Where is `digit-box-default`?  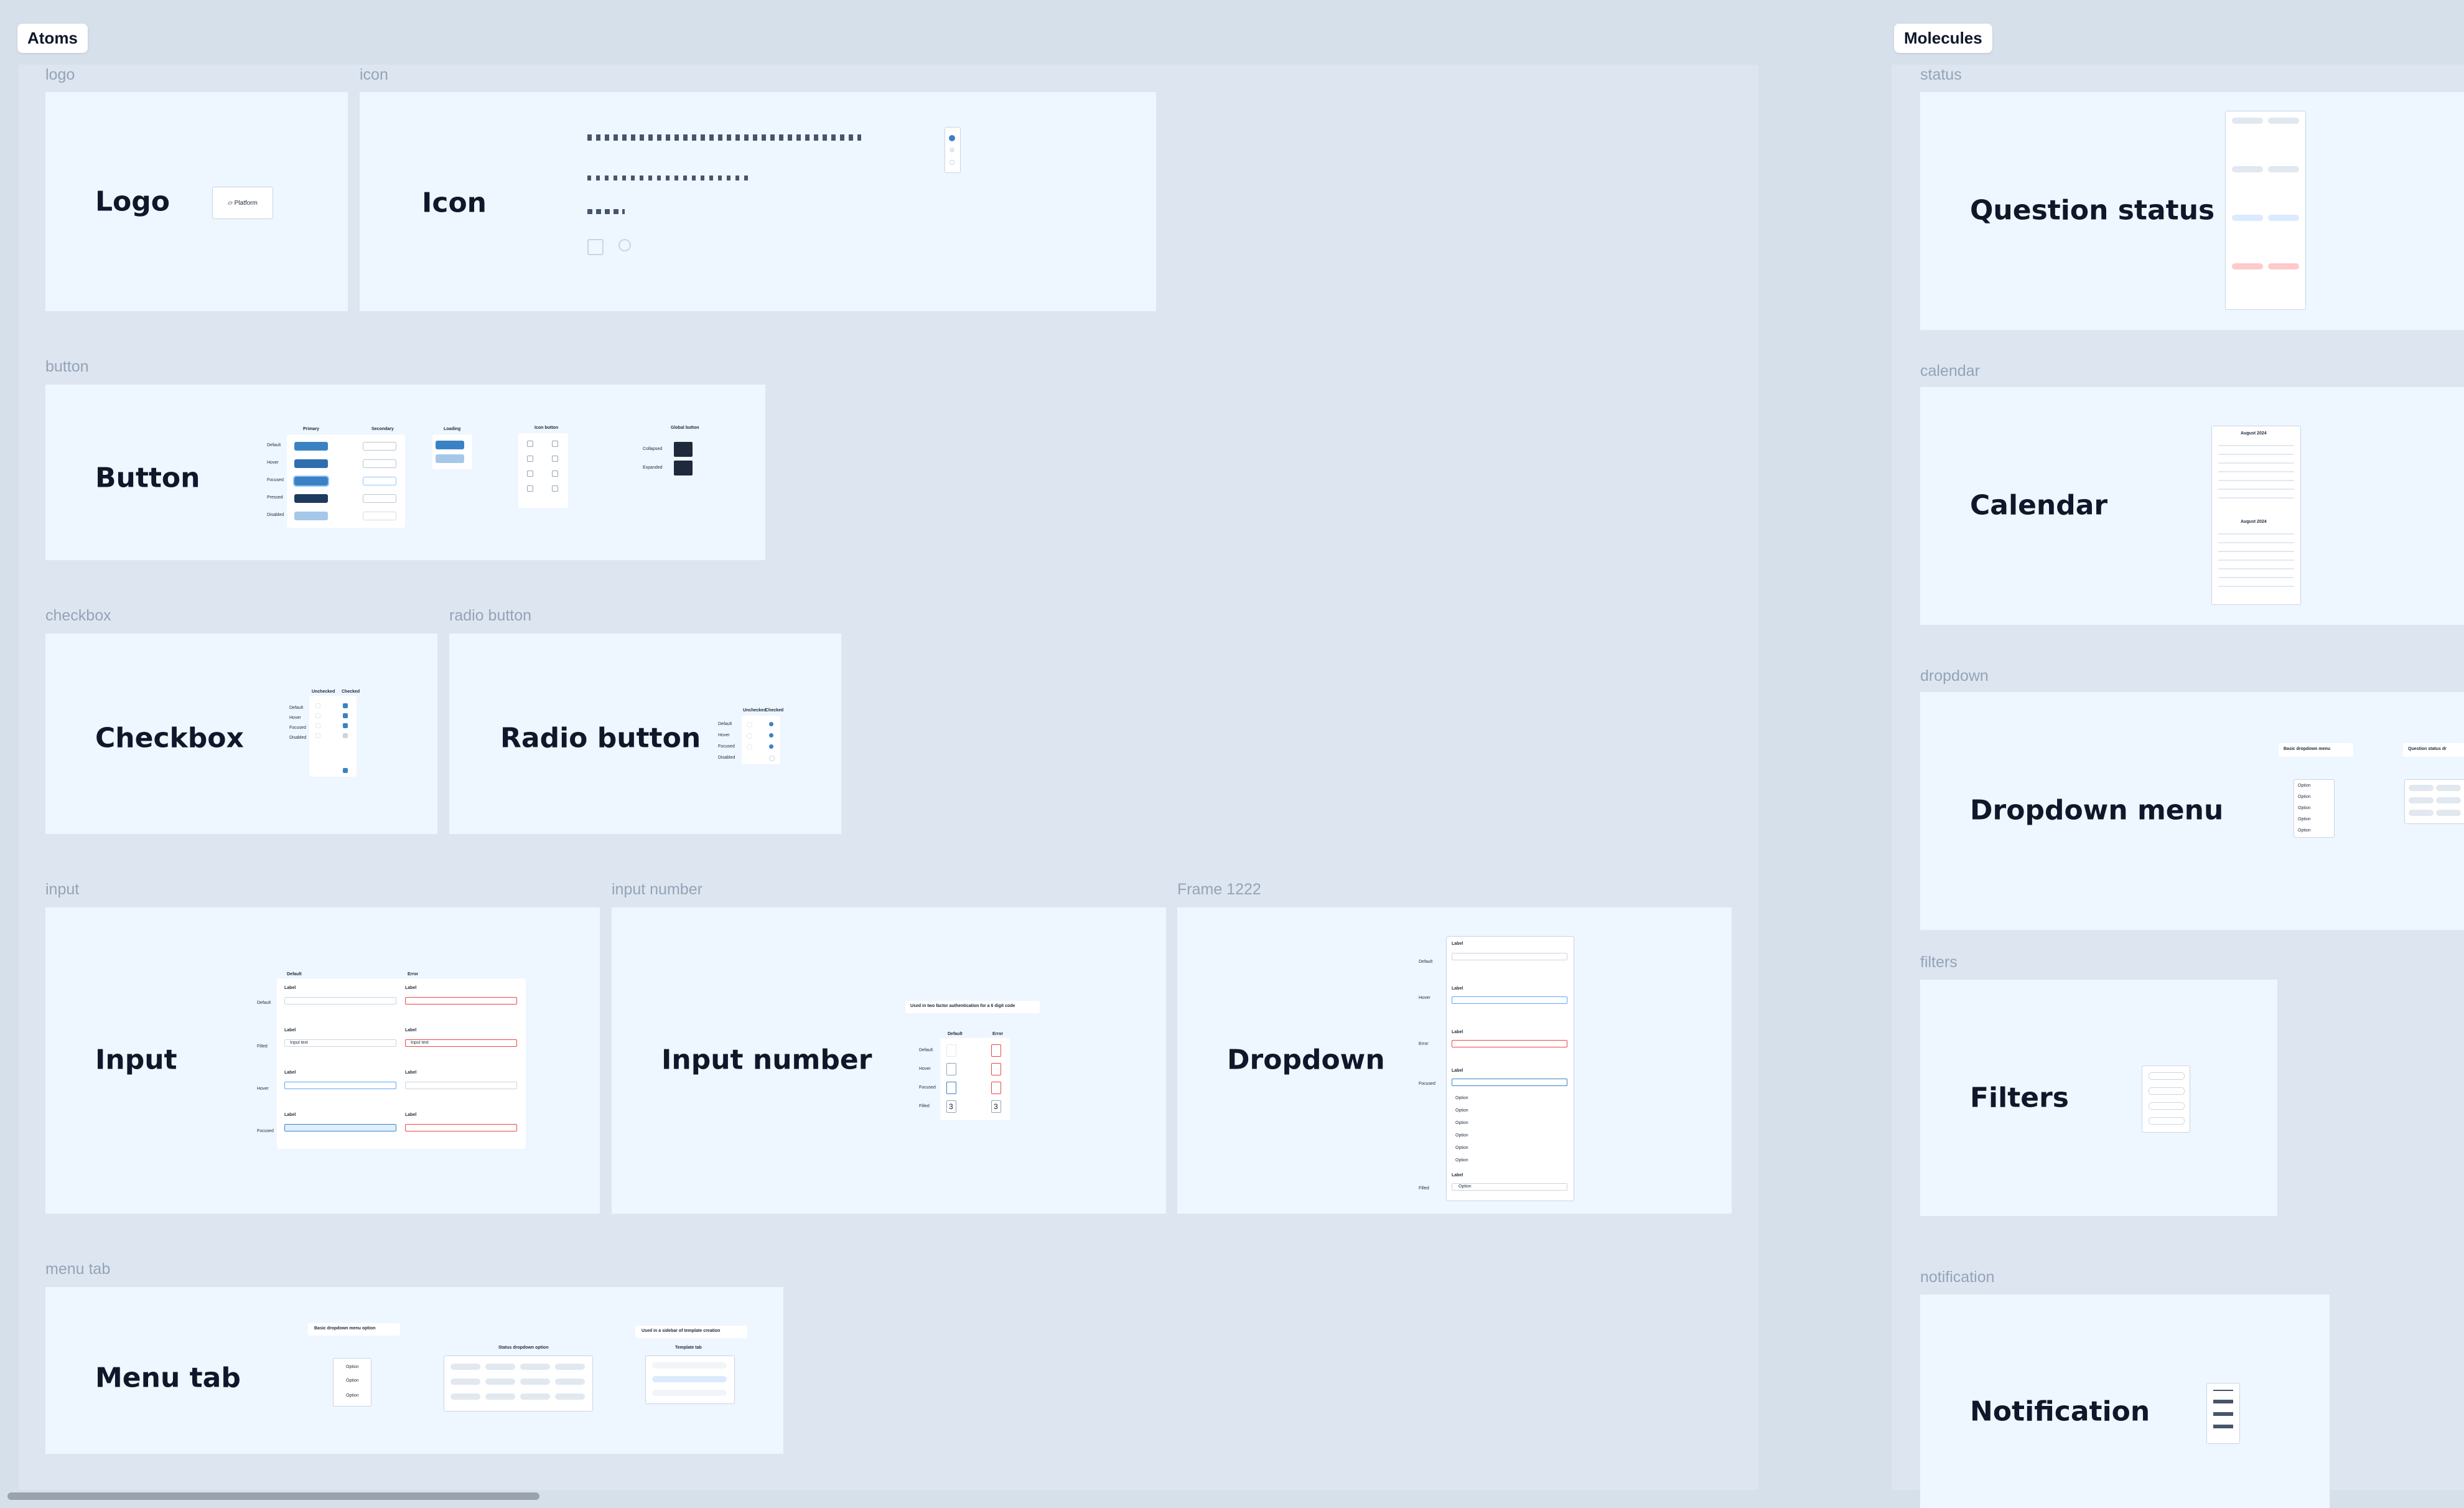 digit-box-default is located at coordinates (951, 1051).